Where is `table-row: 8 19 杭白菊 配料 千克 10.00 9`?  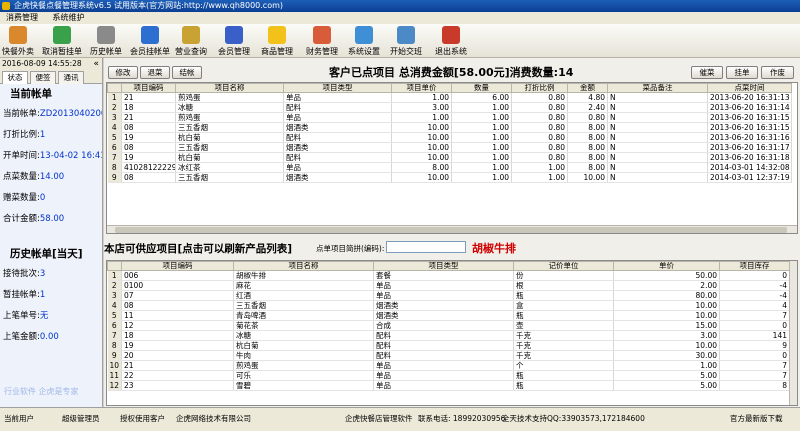
table-row: 8 19 杭白菊 配料 千克 10.00 9 is located at coordinates (448, 345).